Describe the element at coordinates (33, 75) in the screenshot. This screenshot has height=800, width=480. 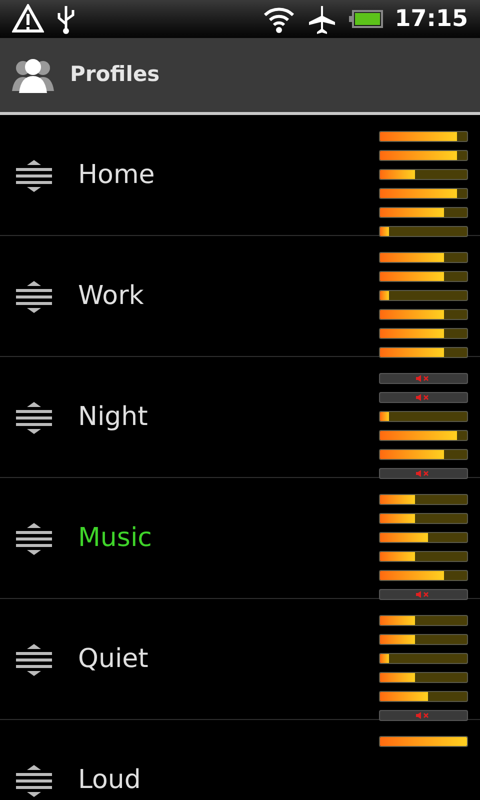
I see `people-icon` at that location.